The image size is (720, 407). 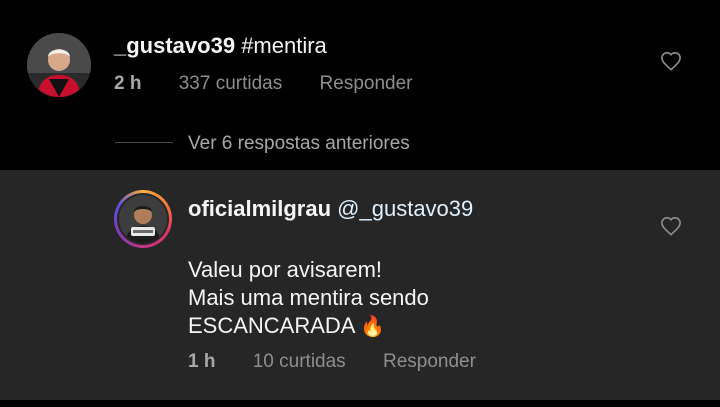 I want to click on story-ring-avatar, so click(x=143, y=219).